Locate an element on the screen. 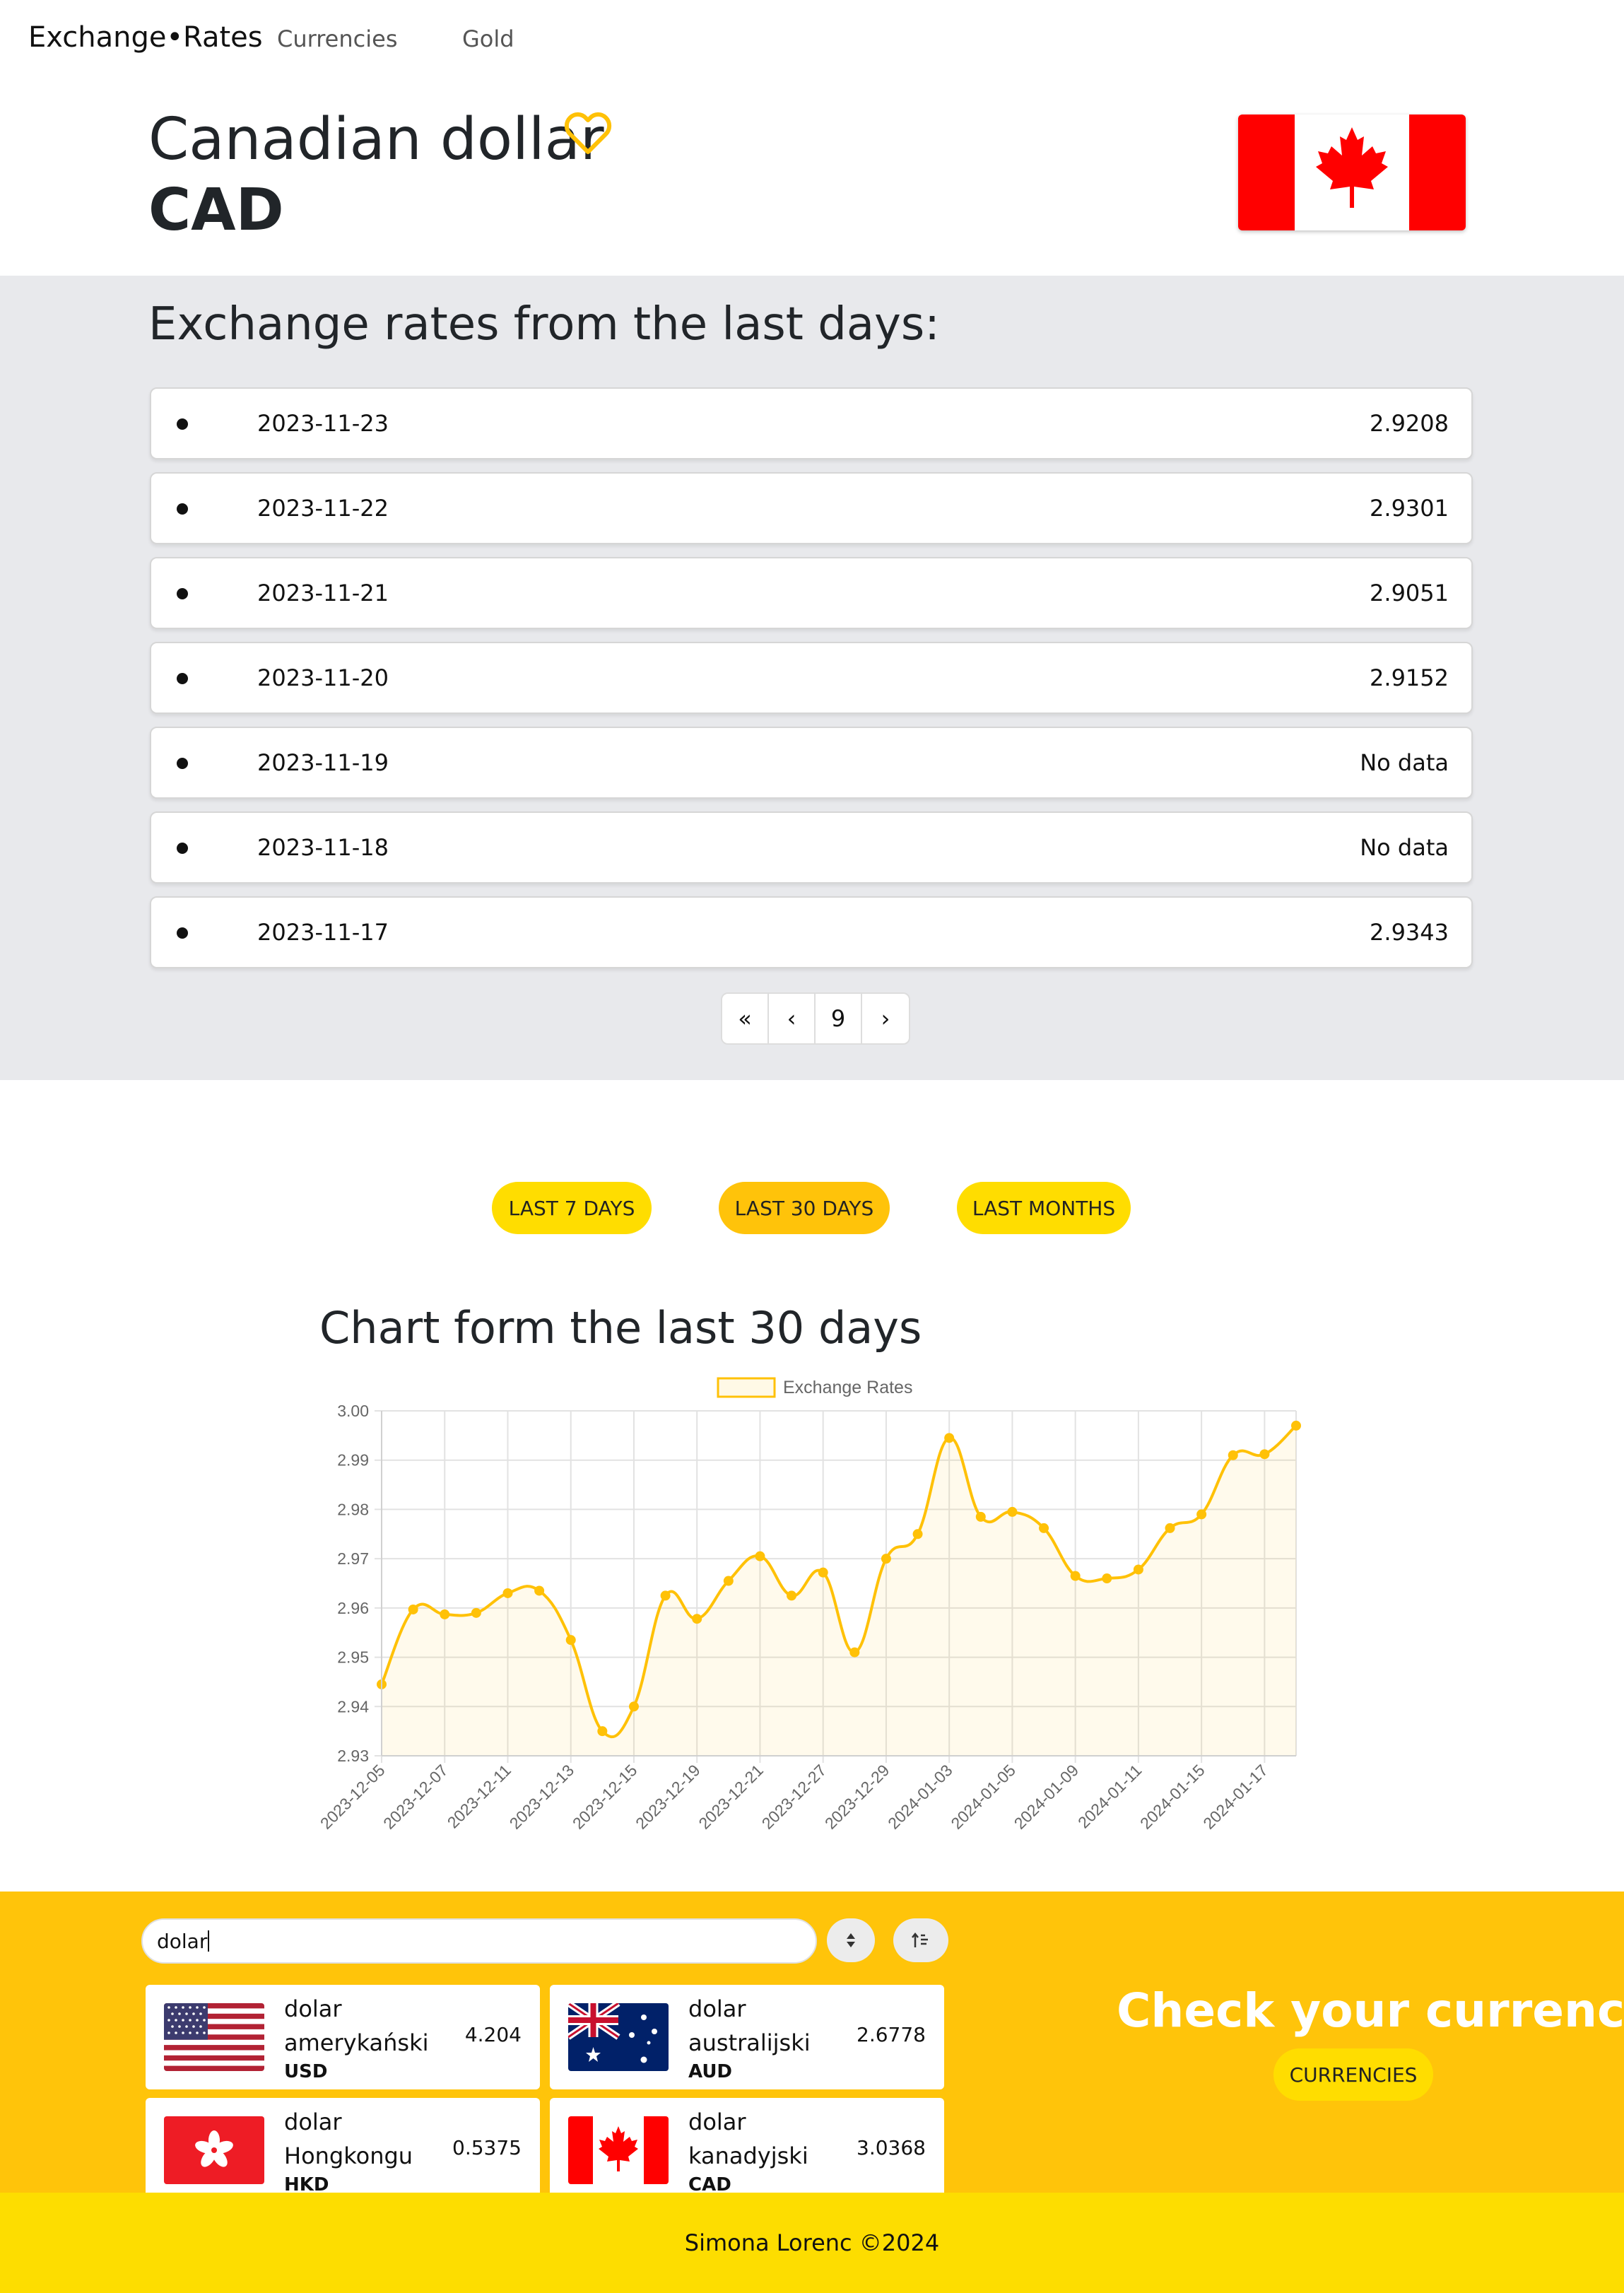 Image resolution: width=1624 pixels, height=2293 pixels. y-tick-label: 2.96 is located at coordinates (353, 1608).